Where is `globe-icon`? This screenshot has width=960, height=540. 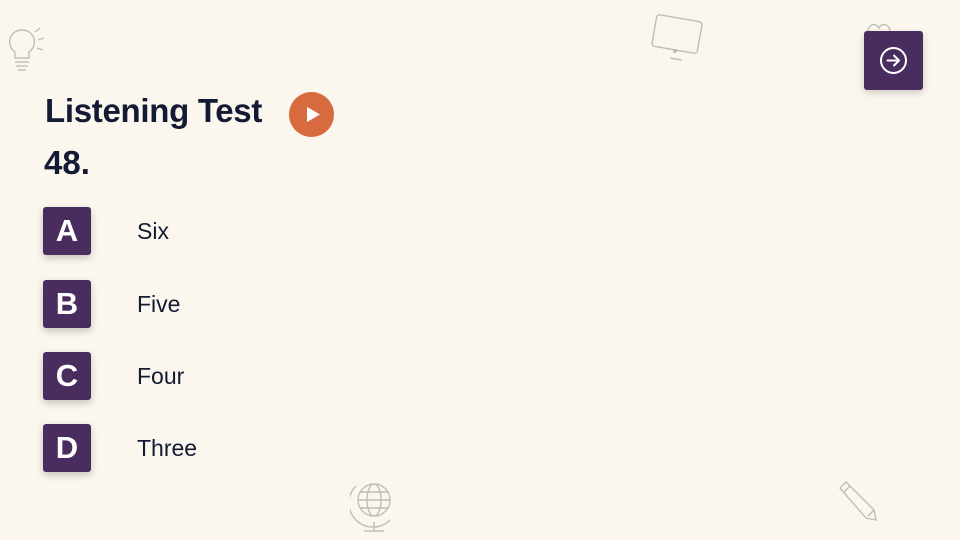 globe-icon is located at coordinates (370, 507).